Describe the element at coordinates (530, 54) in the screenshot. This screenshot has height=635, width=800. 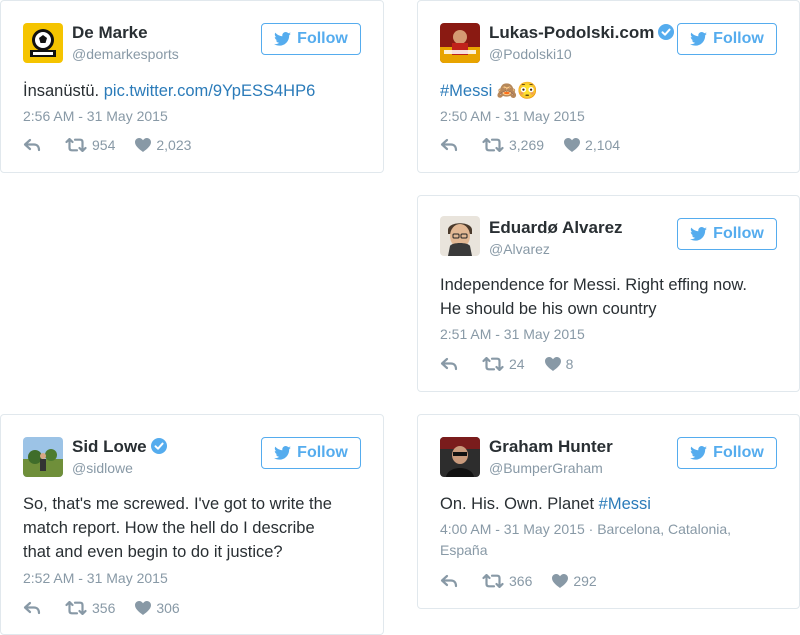
I see `user-handle: @Podolski10` at that location.